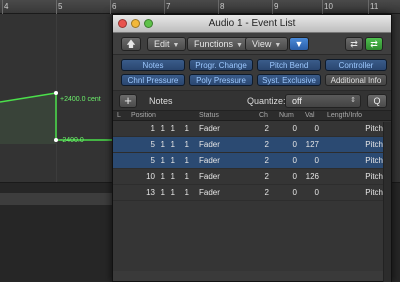  What do you see at coordinates (56, 199) in the screenshot?
I see `region-strip` at bounding box center [56, 199].